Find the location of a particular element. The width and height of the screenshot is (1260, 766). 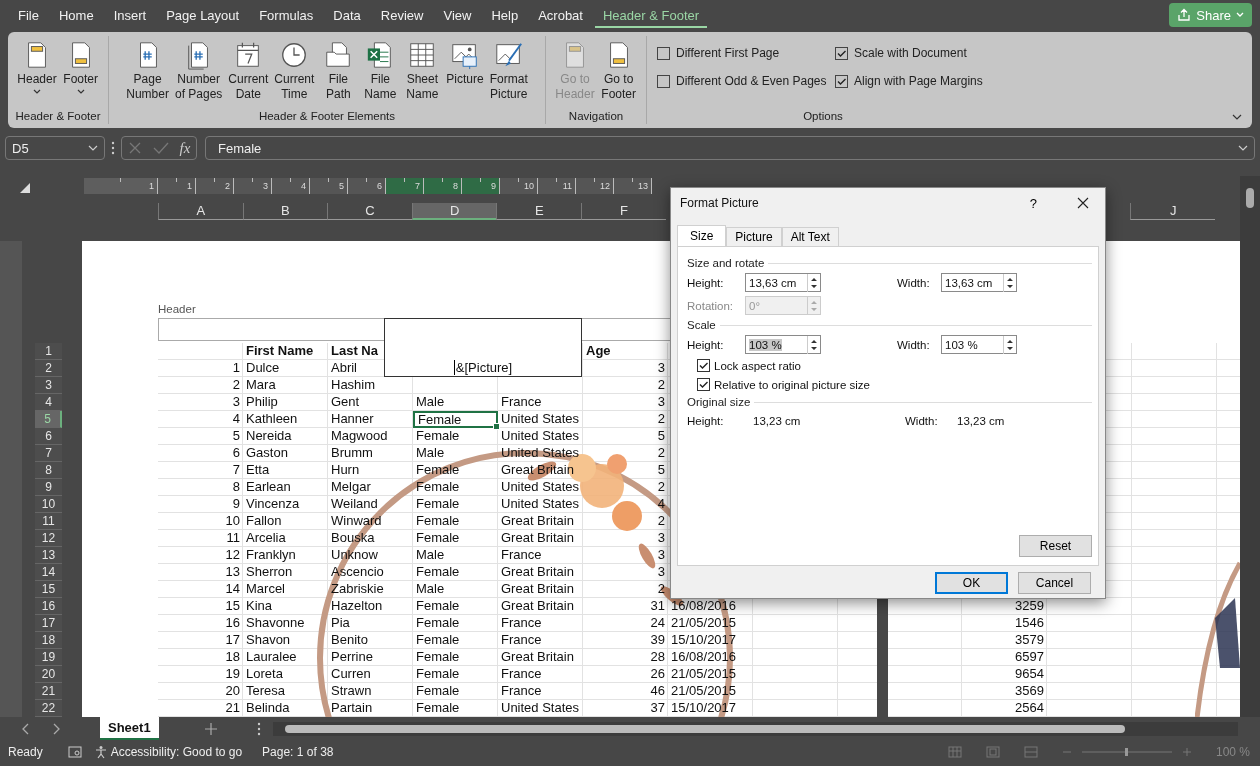

ruler-number: 11 is located at coordinates (567, 186).